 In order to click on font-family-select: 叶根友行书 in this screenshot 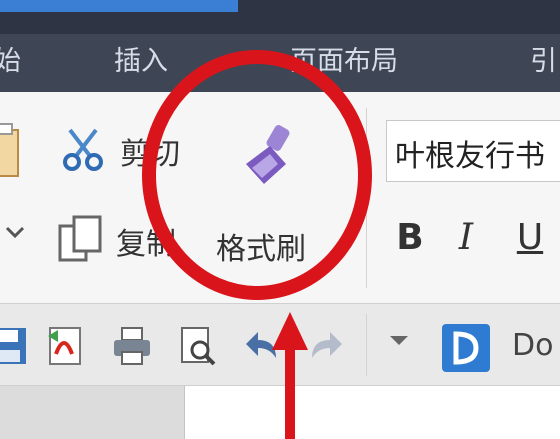, I will do `click(473, 151)`.